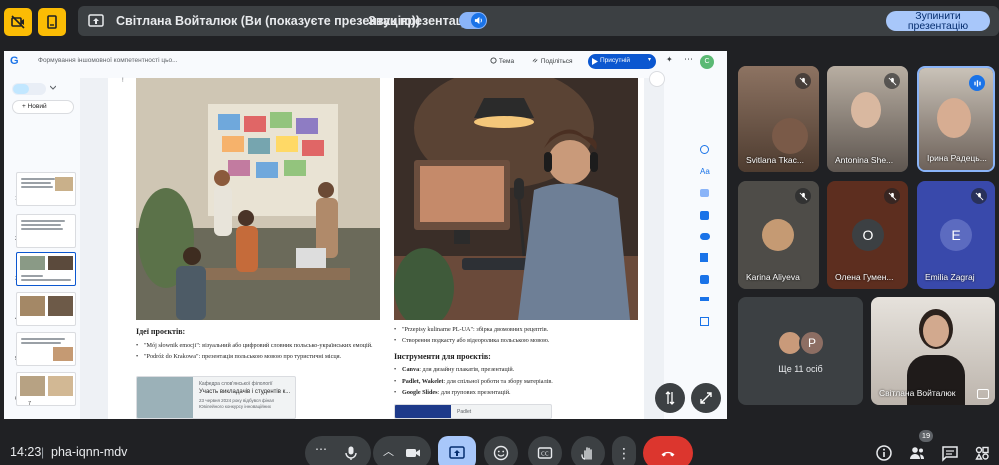 The width and height of the screenshot is (999, 465). Describe the element at coordinates (688, 59) in the screenshot. I see `more-options-icon: ⋯` at that location.